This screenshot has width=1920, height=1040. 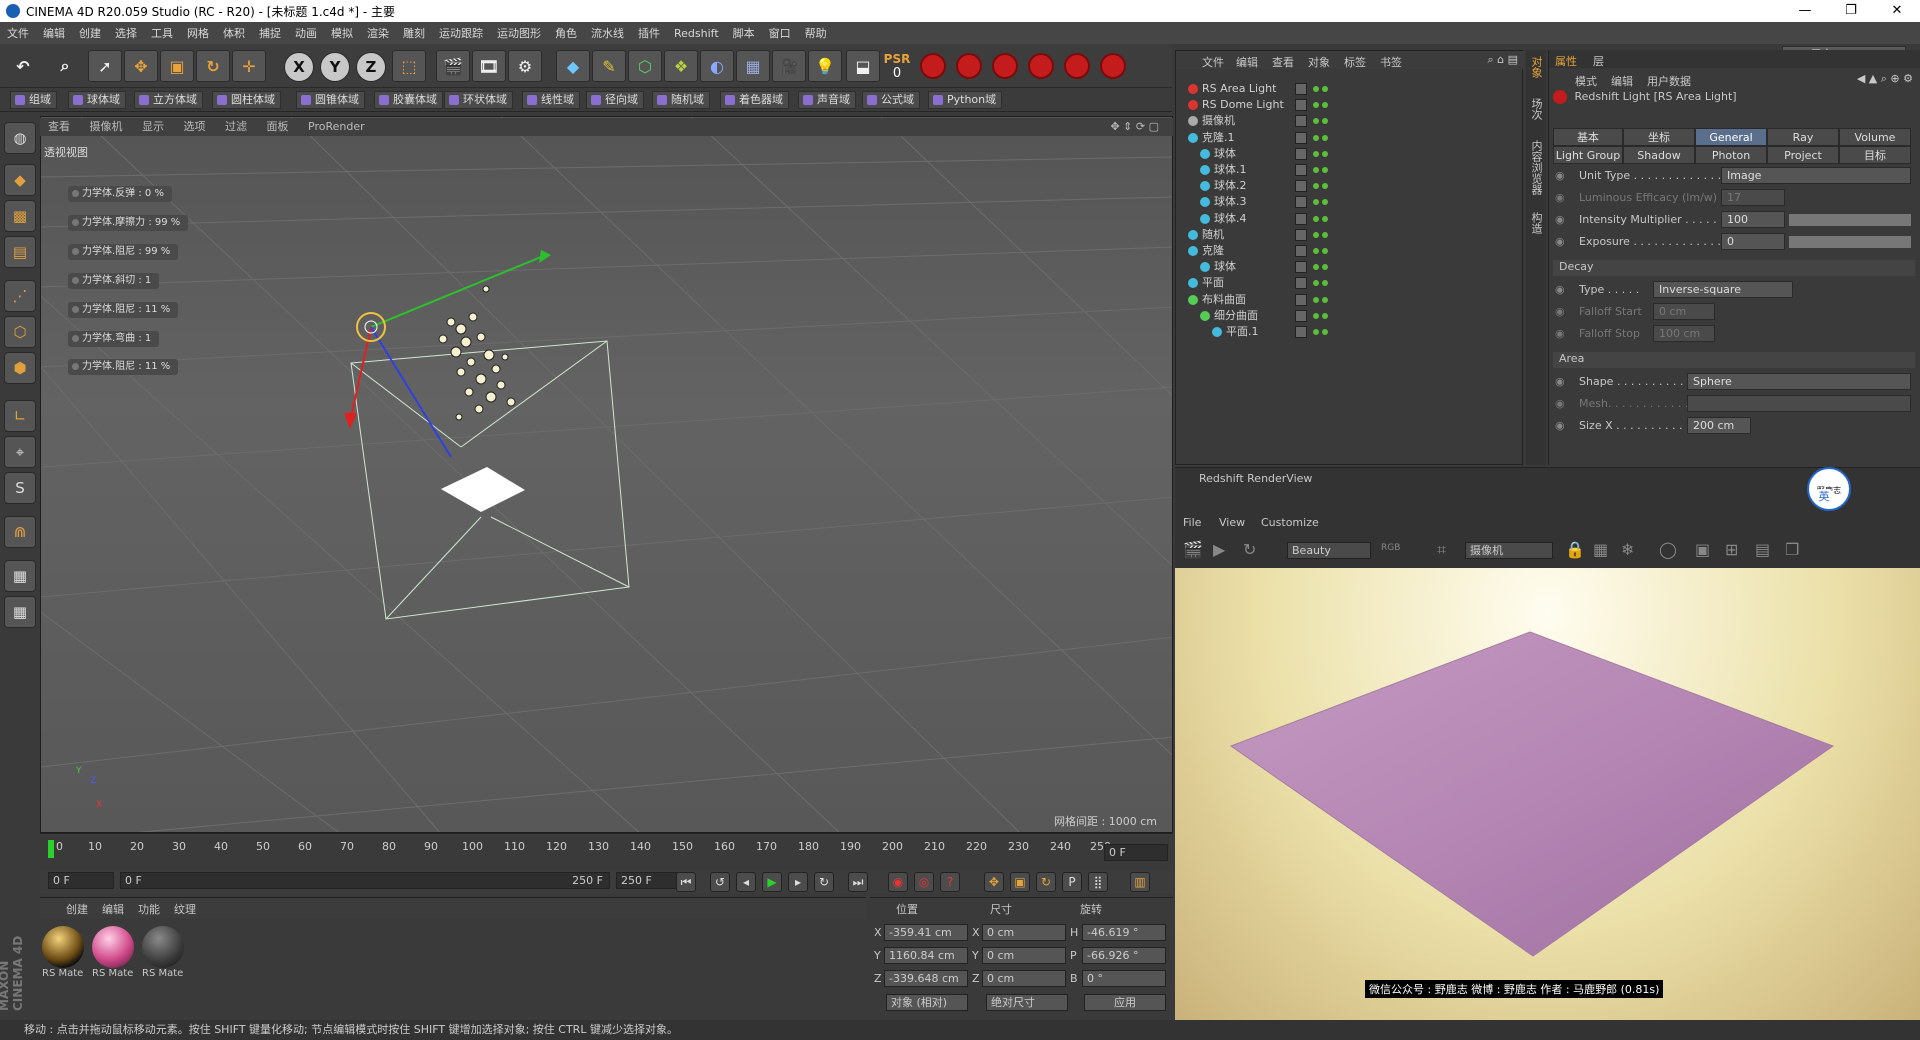 I want to click on render-picture-viewer-icon: 🎞, so click(x=489, y=66).